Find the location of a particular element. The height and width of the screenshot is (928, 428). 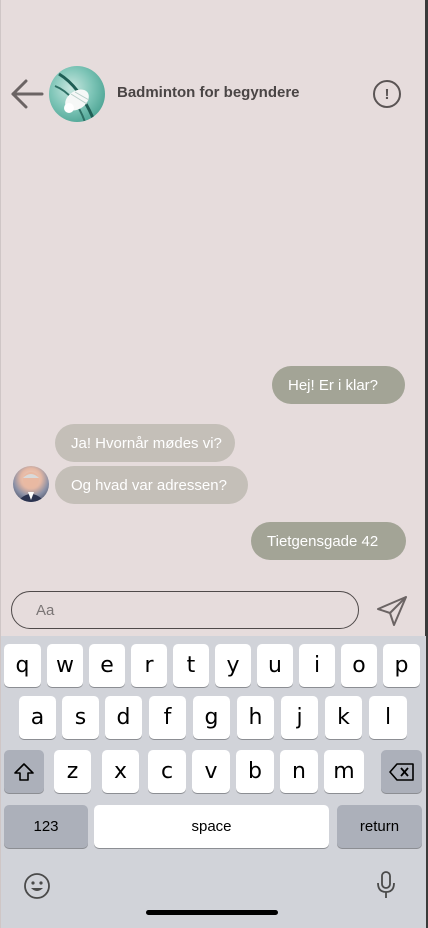

key-n: n is located at coordinates (299, 771).